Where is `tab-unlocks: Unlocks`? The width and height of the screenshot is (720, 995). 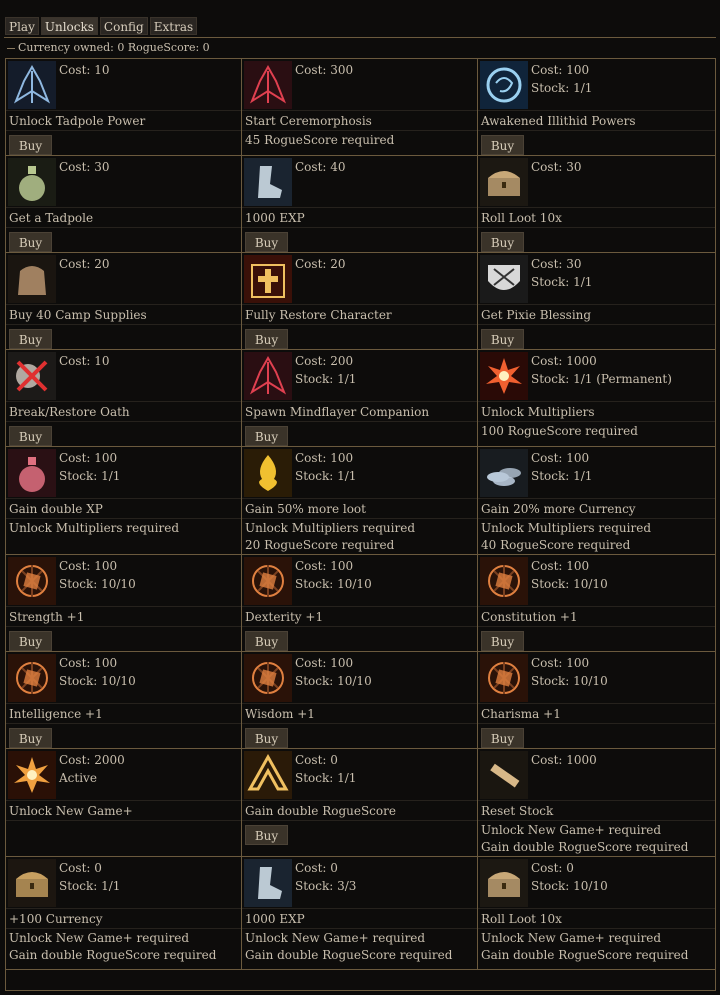 tab-unlocks: Unlocks is located at coordinates (69, 26).